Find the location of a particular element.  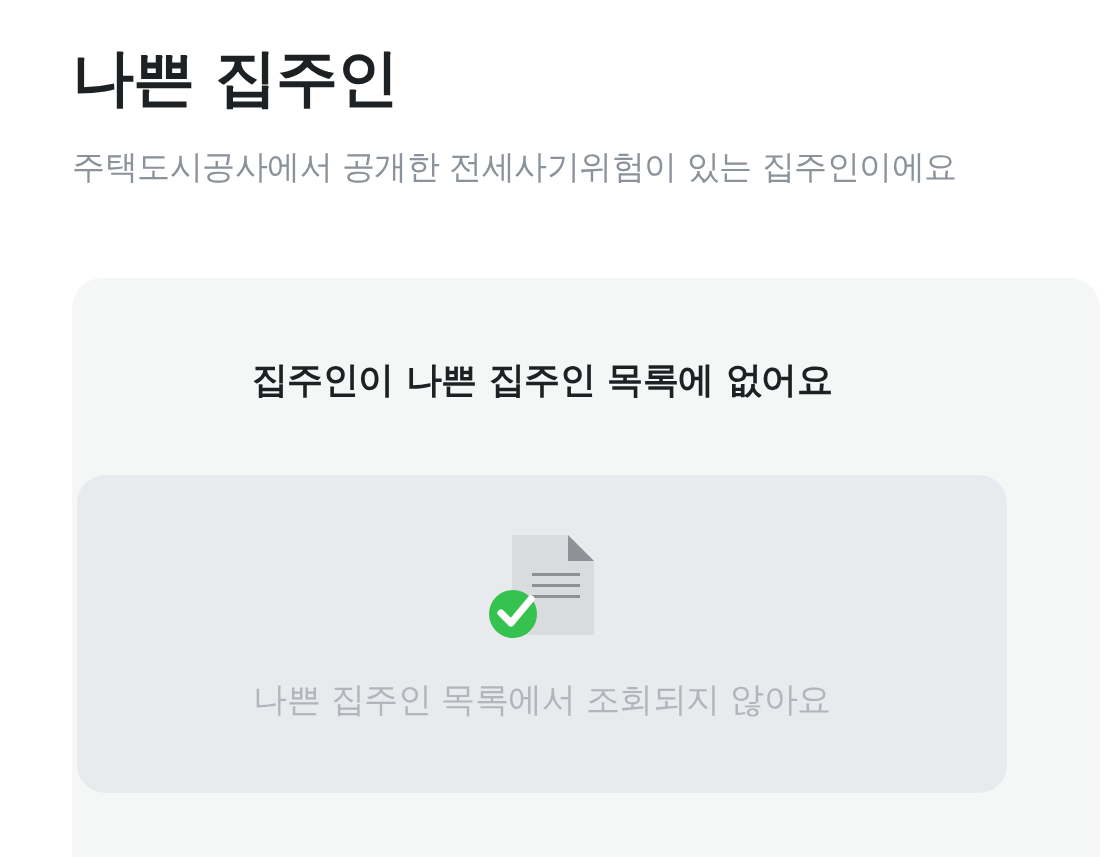

document-check-icon is located at coordinates (542, 585).